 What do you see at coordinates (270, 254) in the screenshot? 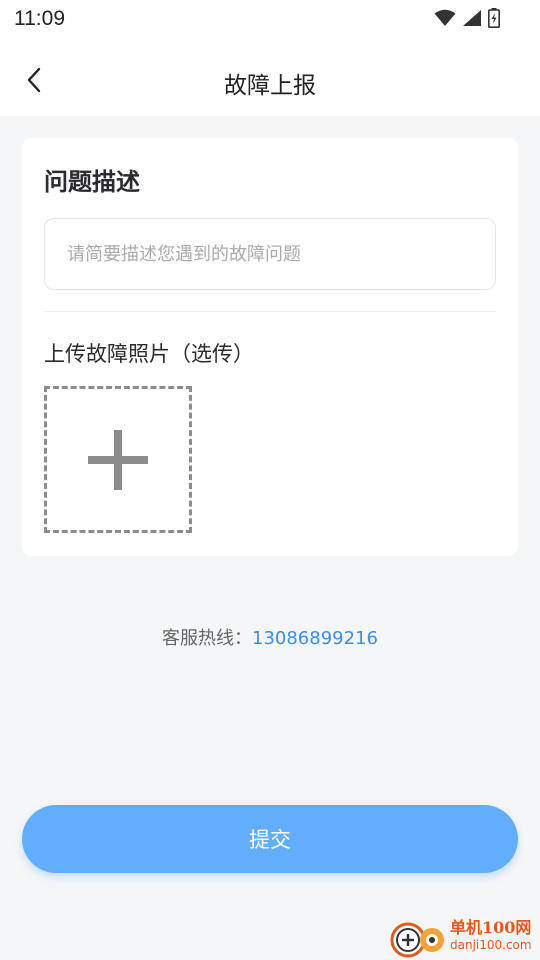
I see `fault-description-input` at bounding box center [270, 254].